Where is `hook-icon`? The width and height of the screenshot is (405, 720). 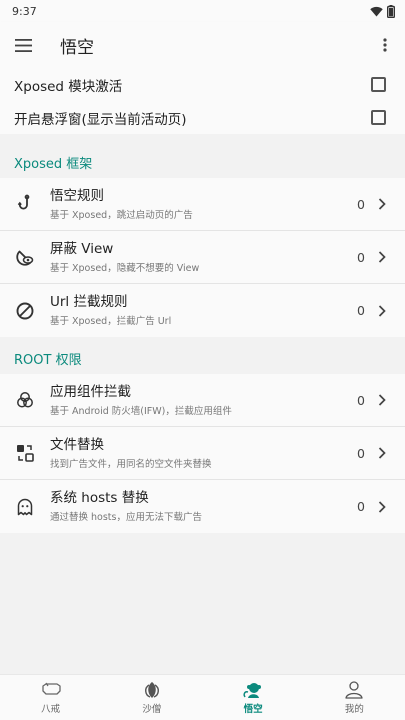
hook-icon is located at coordinates (23, 202).